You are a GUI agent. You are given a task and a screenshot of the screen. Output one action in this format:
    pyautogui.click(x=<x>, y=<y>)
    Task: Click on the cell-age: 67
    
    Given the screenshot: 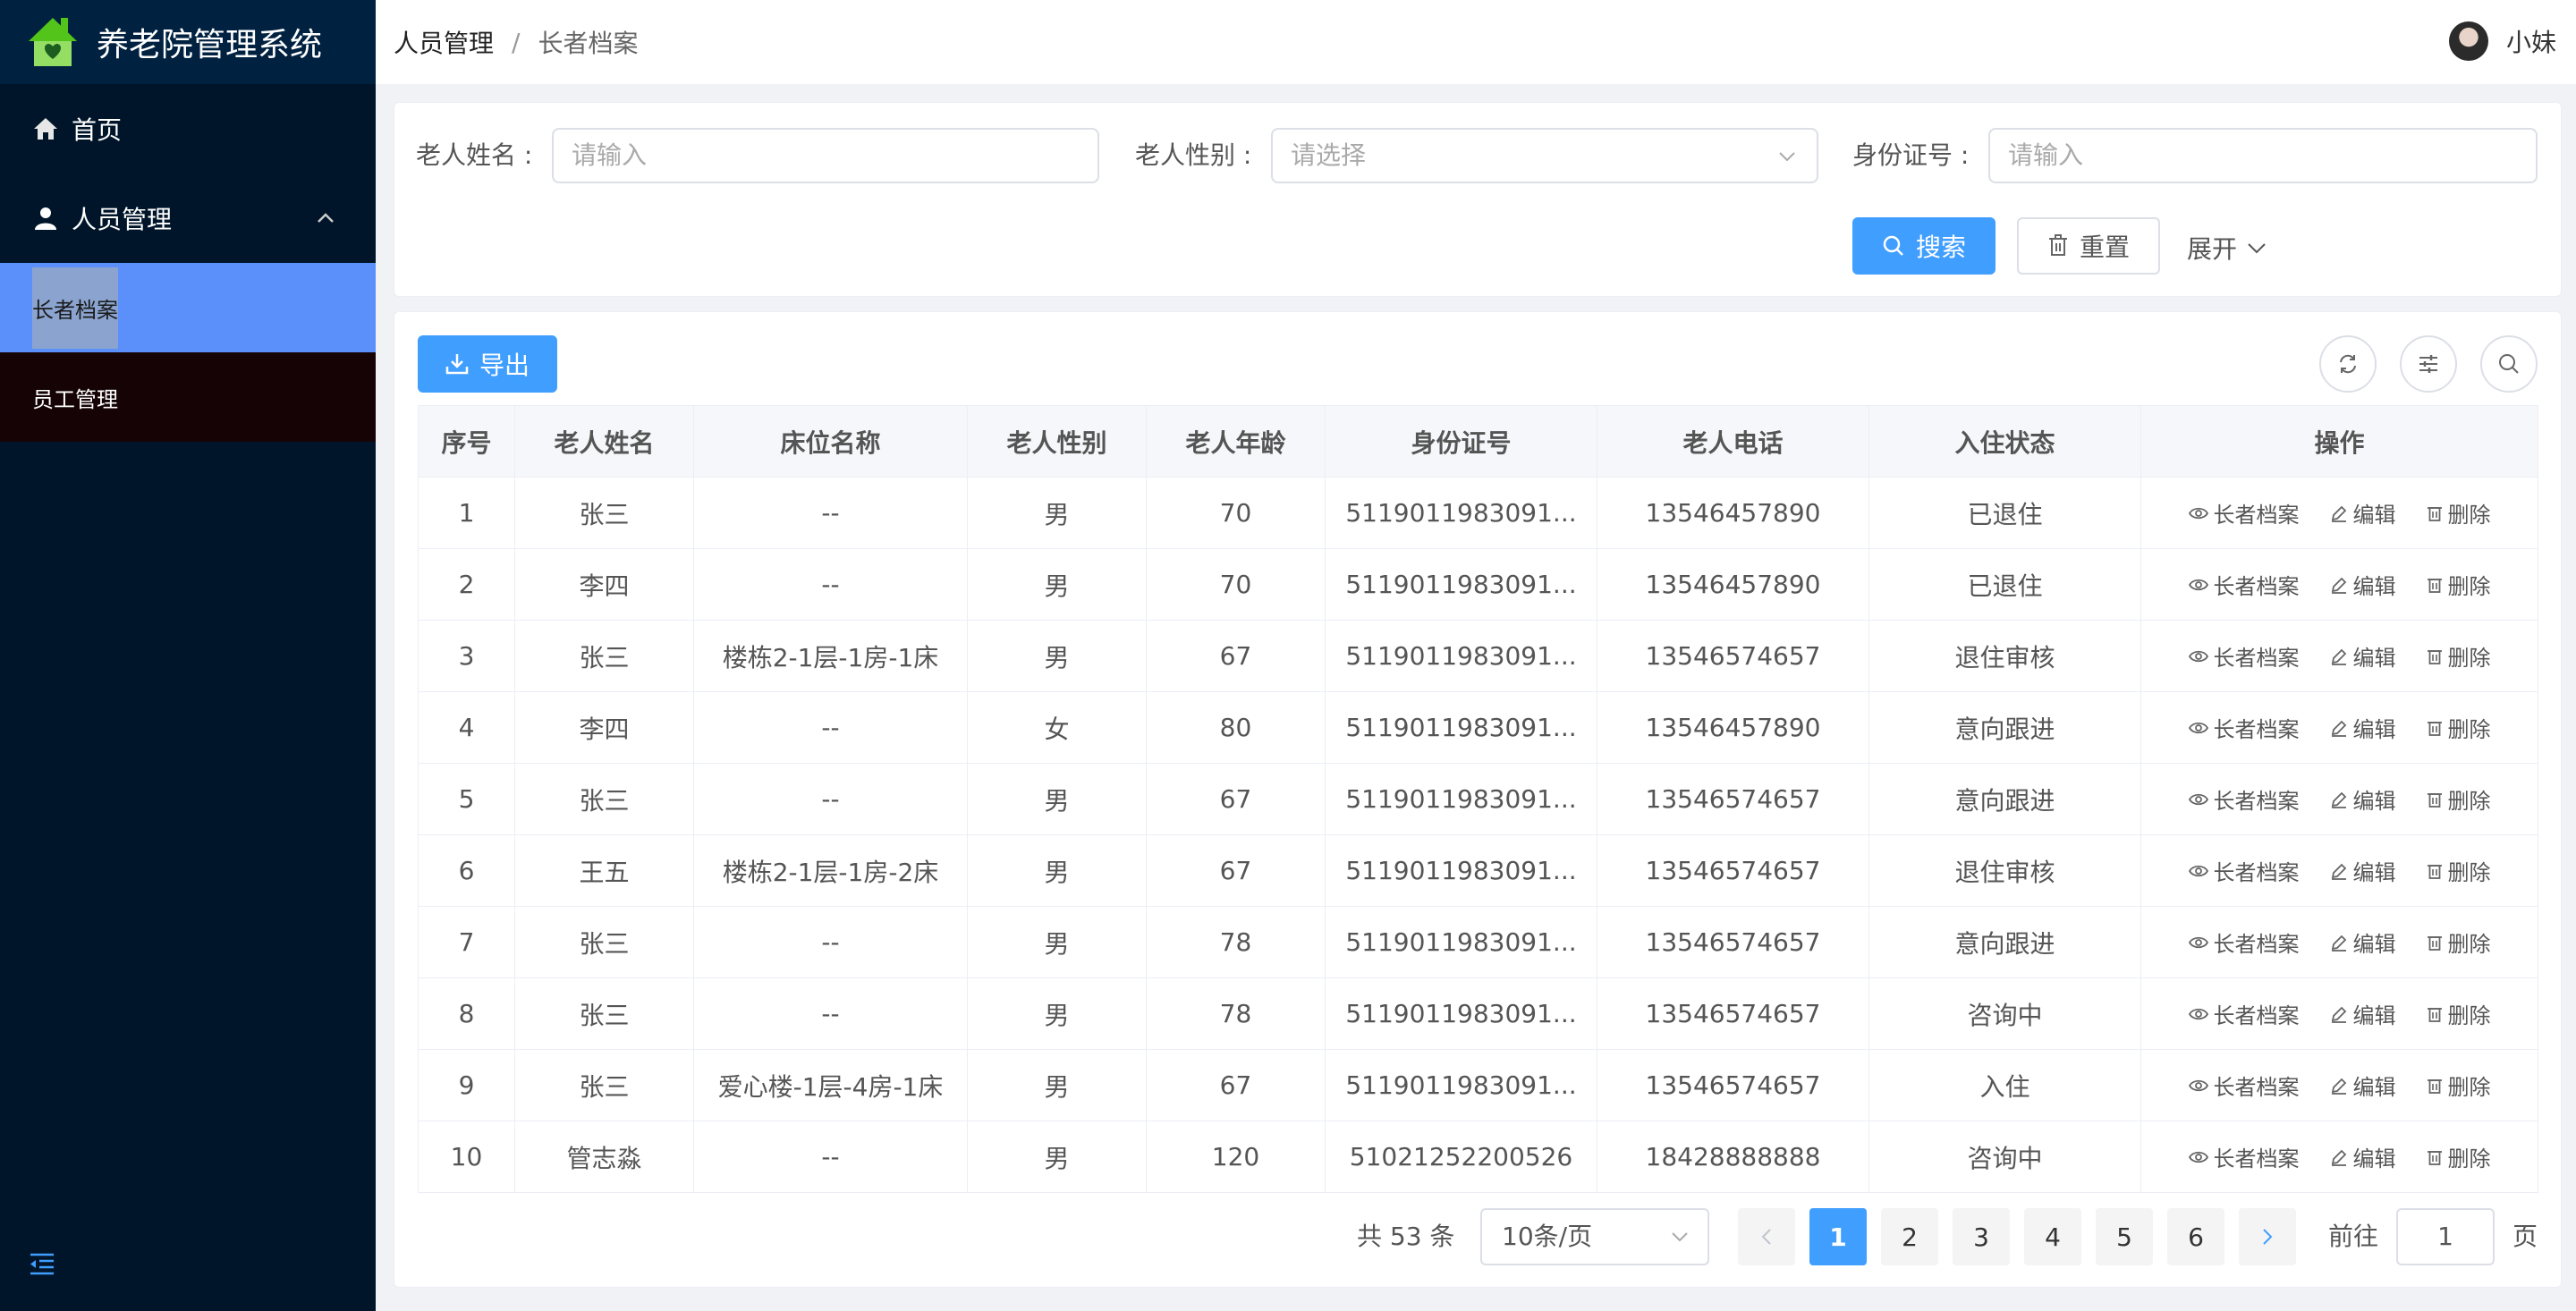 What is the action you would take?
    pyautogui.click(x=1236, y=870)
    